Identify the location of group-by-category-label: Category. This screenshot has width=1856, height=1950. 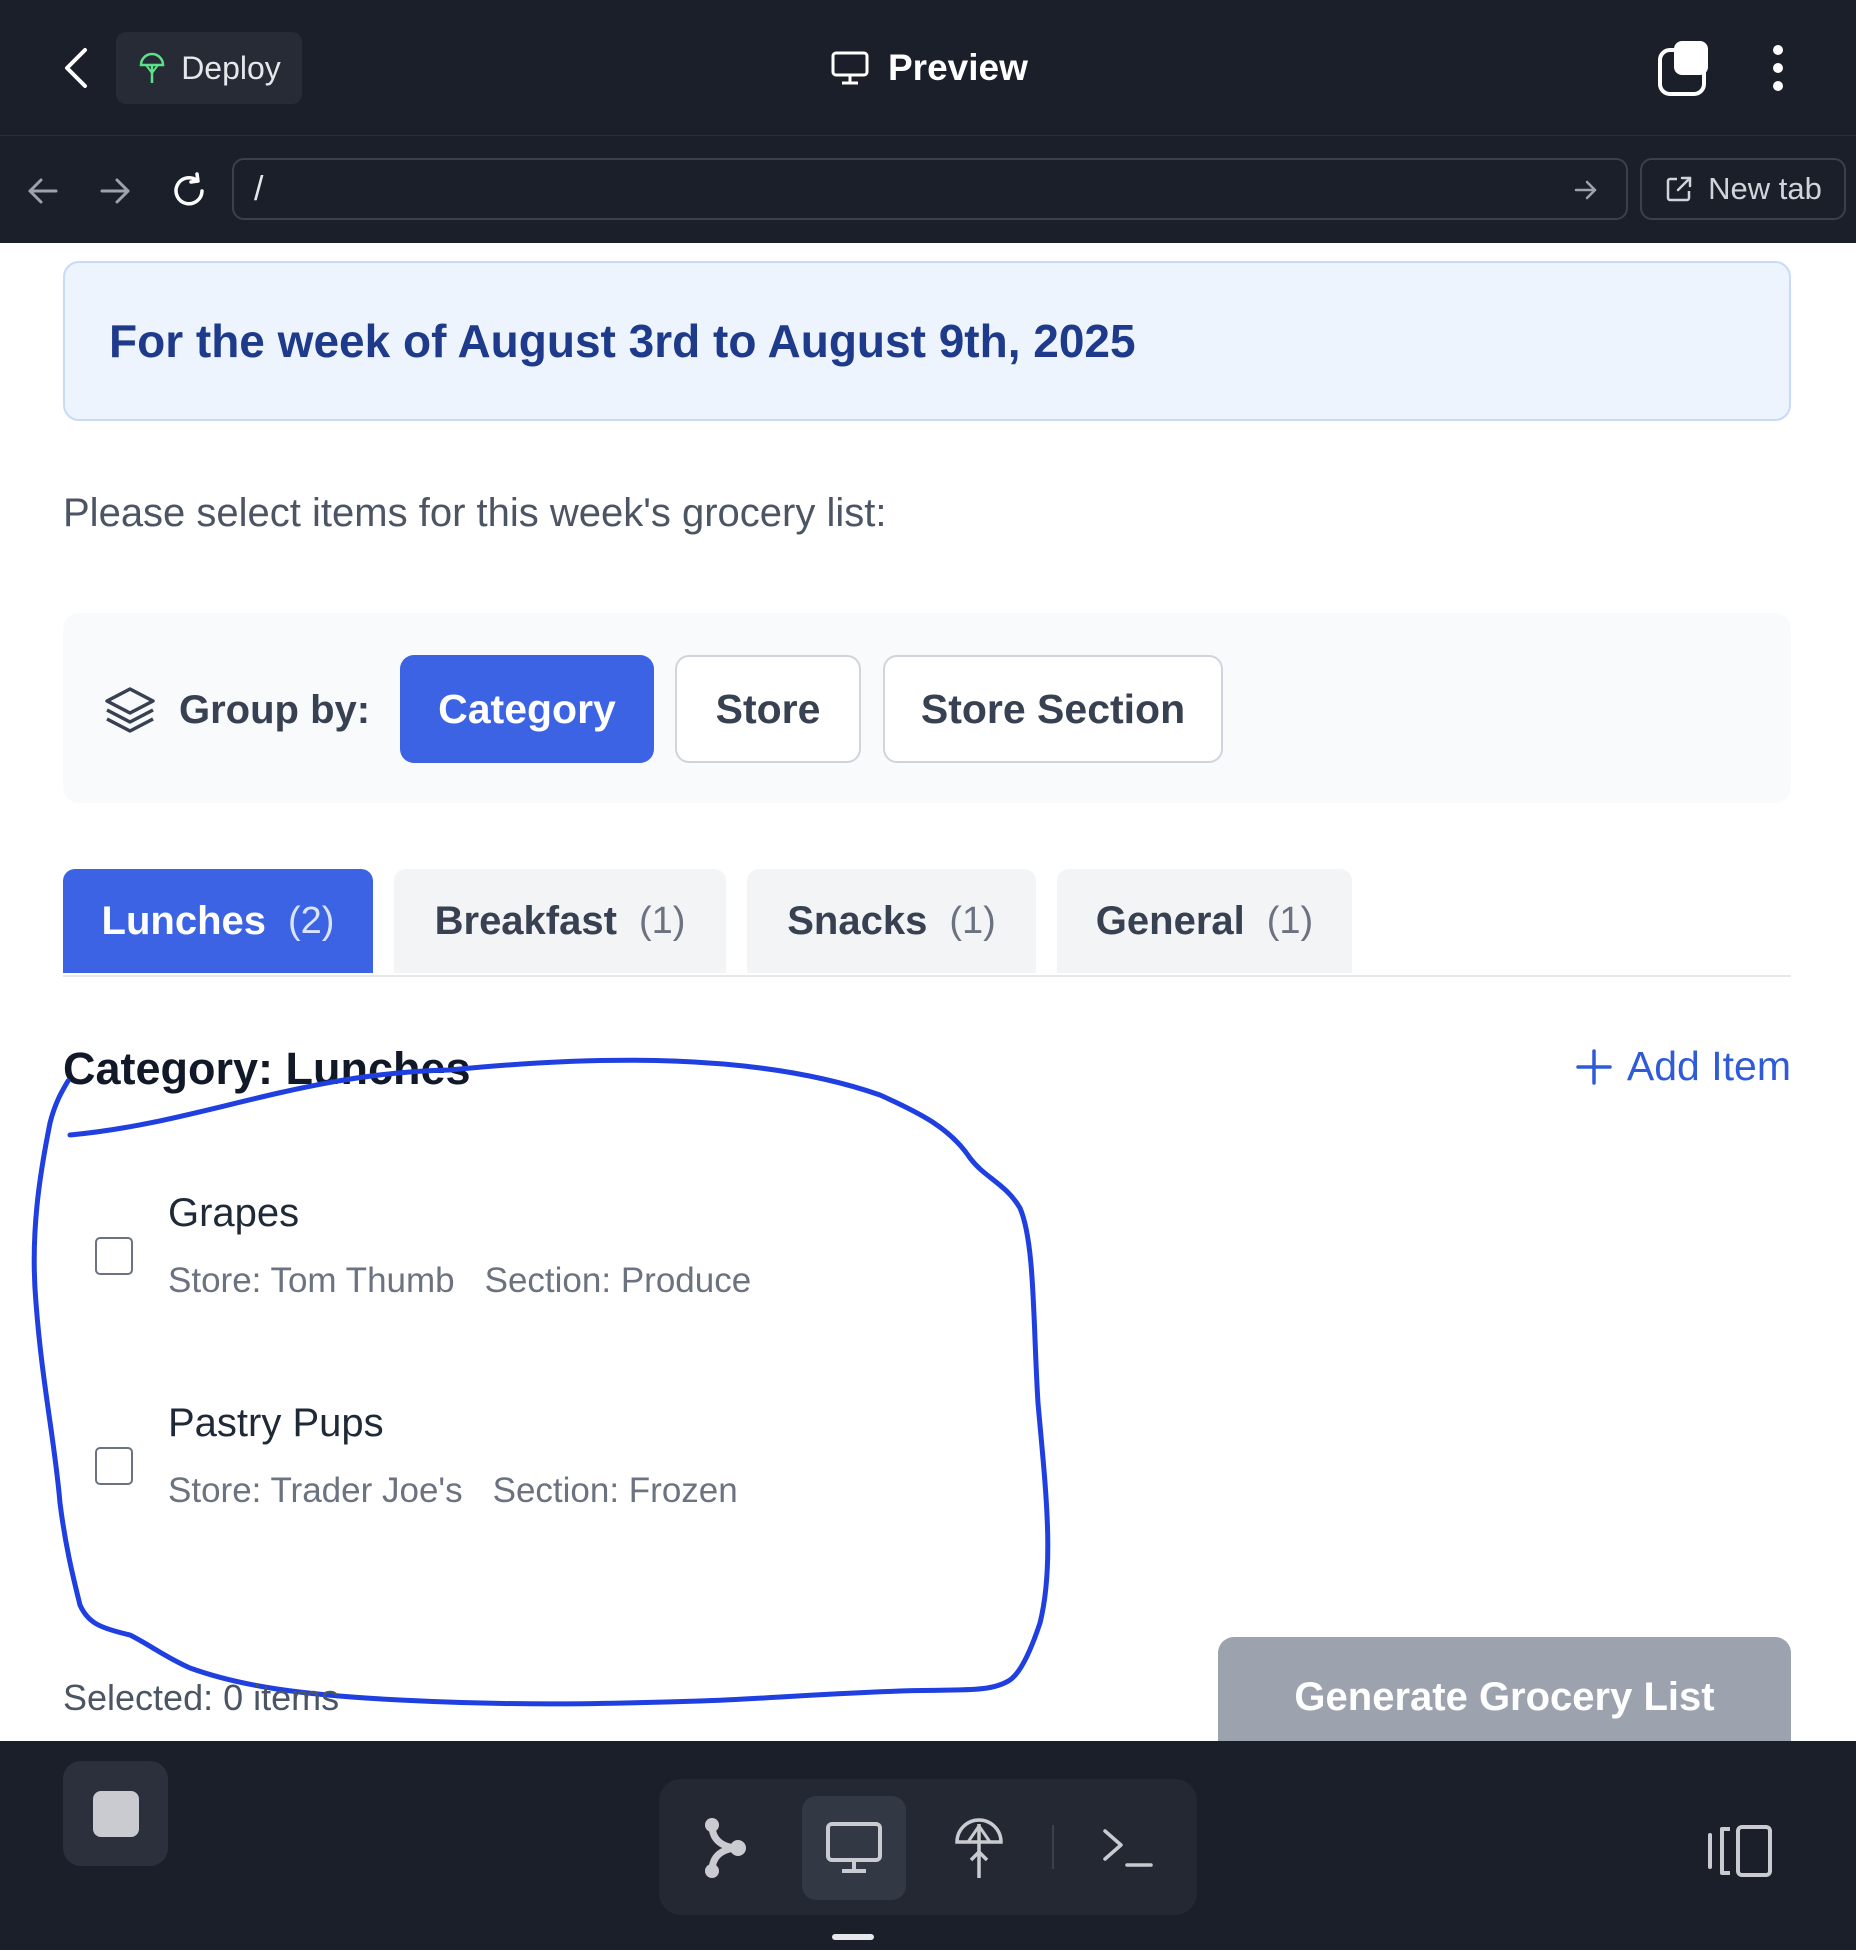
(527, 708).